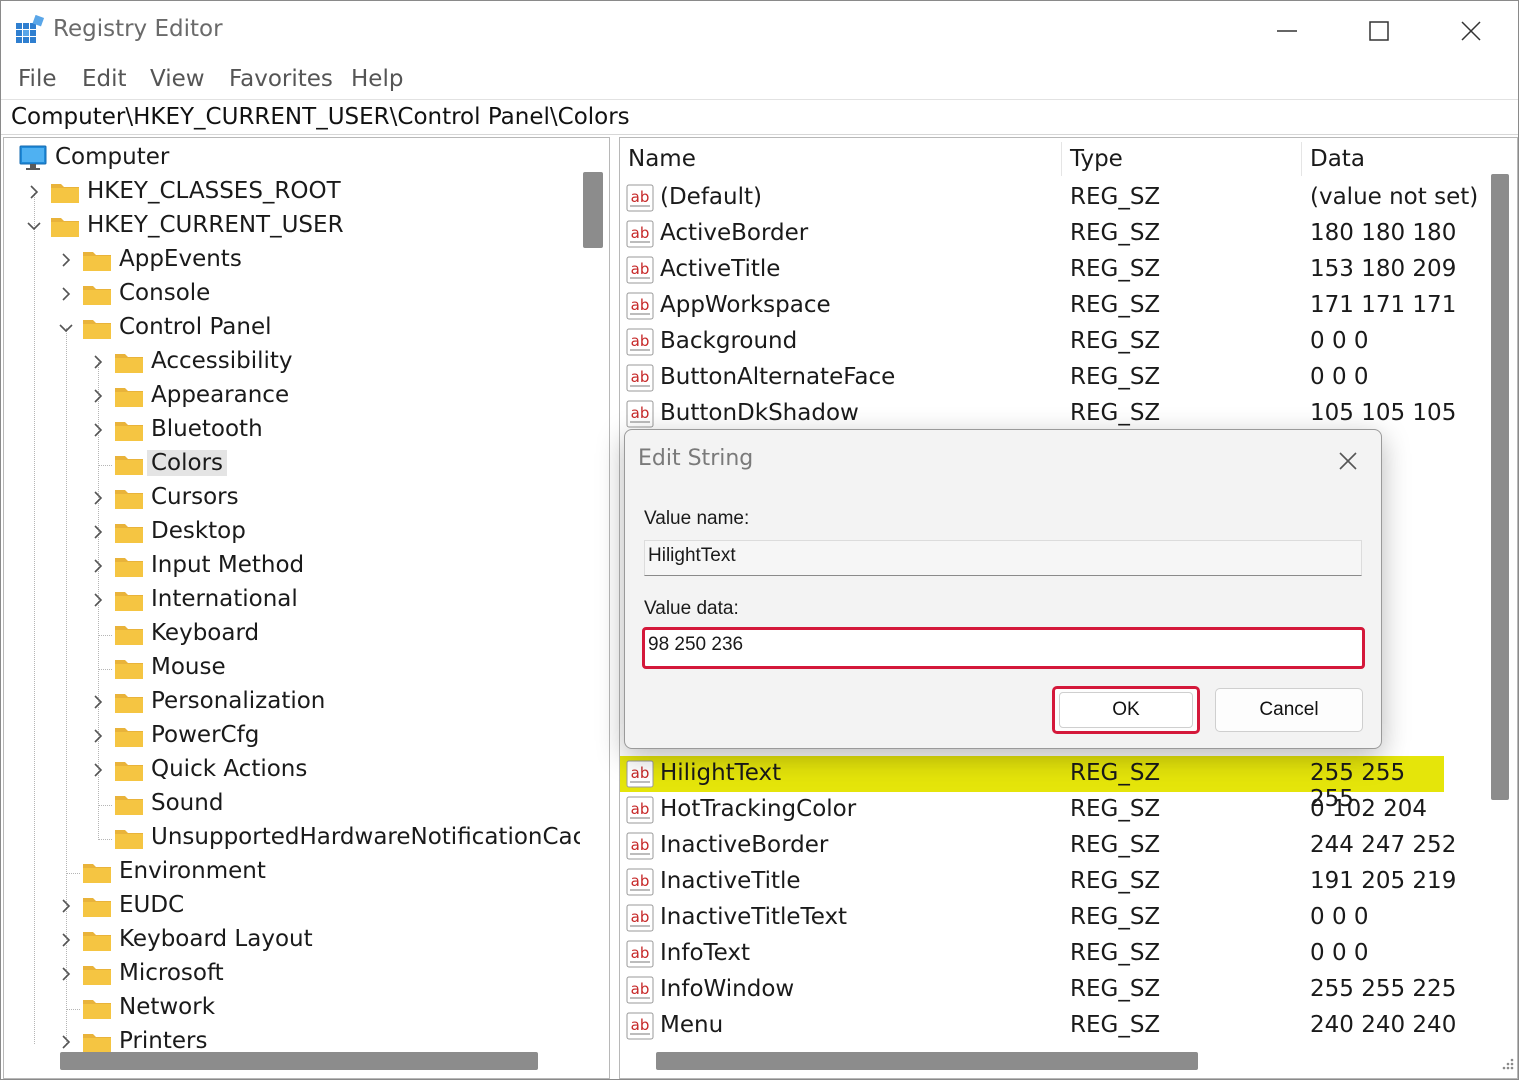 The image size is (1519, 1080). I want to click on value-row: ab Background REG_SZ 0 0 0, so click(1050, 342).